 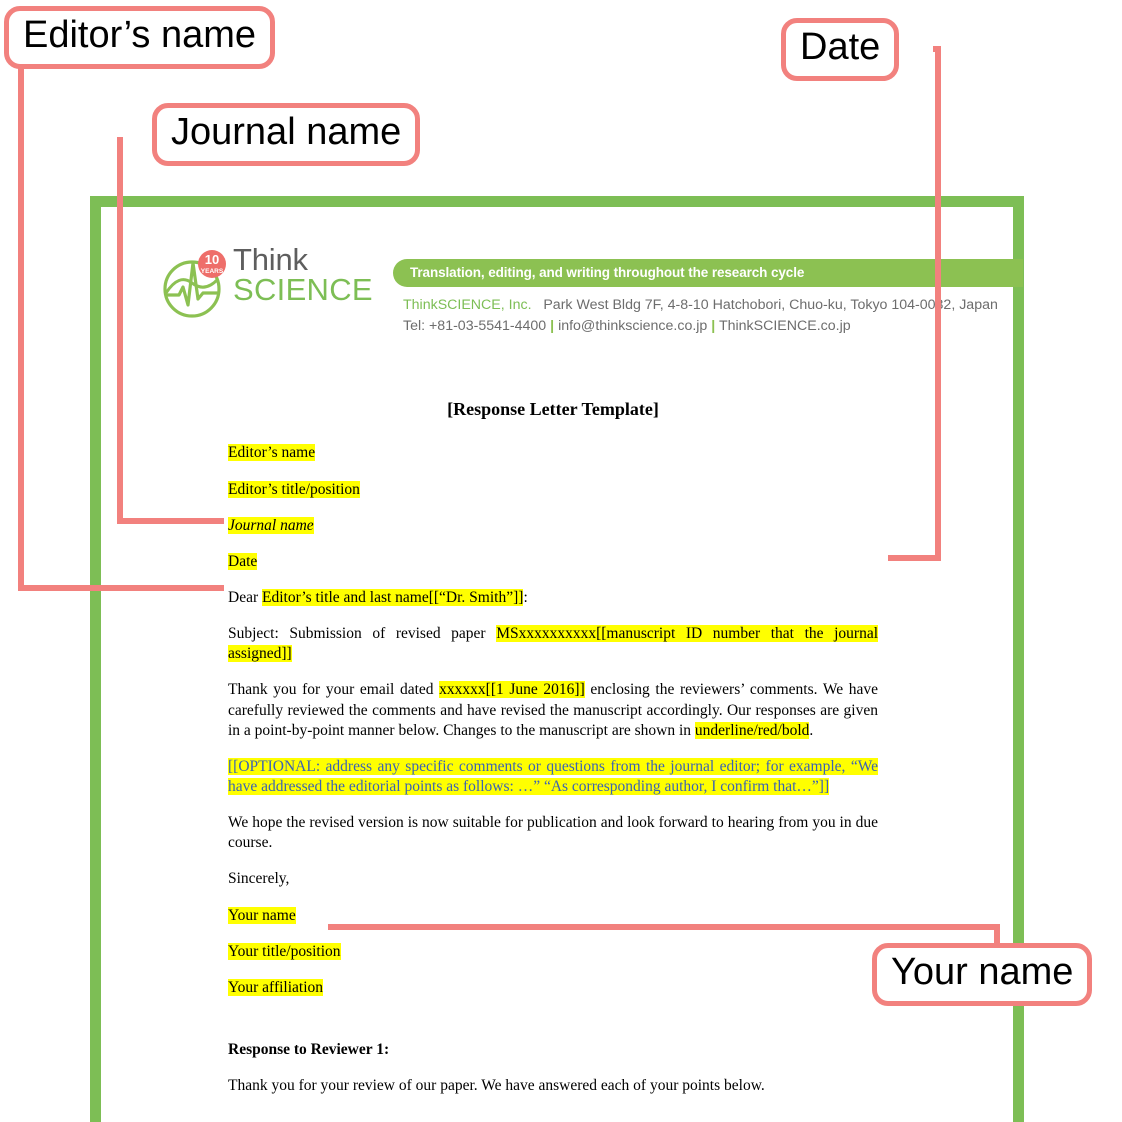 What do you see at coordinates (212, 271) in the screenshot?
I see `logo-badge-label: YEARS` at bounding box center [212, 271].